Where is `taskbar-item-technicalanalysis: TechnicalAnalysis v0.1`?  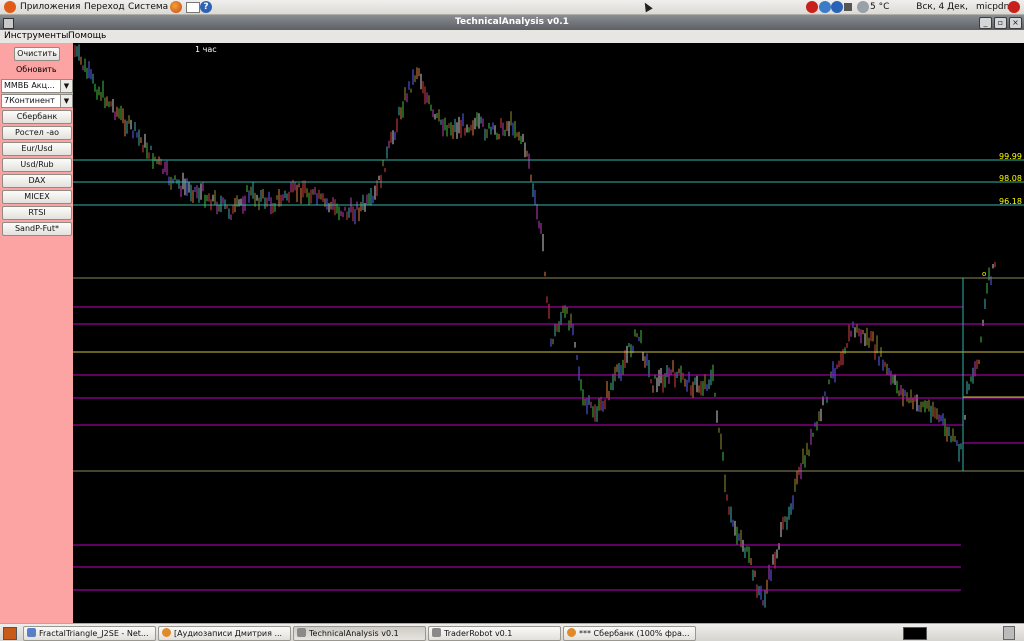
taskbar-item-technicalanalysis: TechnicalAnalysis v0.1 is located at coordinates (359, 633).